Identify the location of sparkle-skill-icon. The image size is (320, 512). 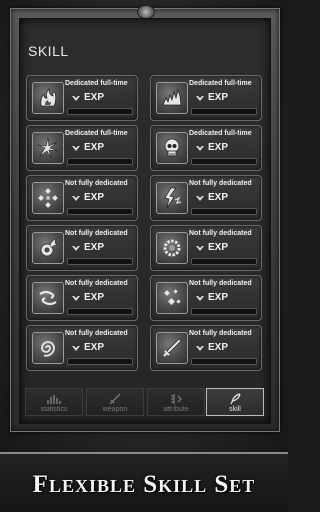
(172, 298).